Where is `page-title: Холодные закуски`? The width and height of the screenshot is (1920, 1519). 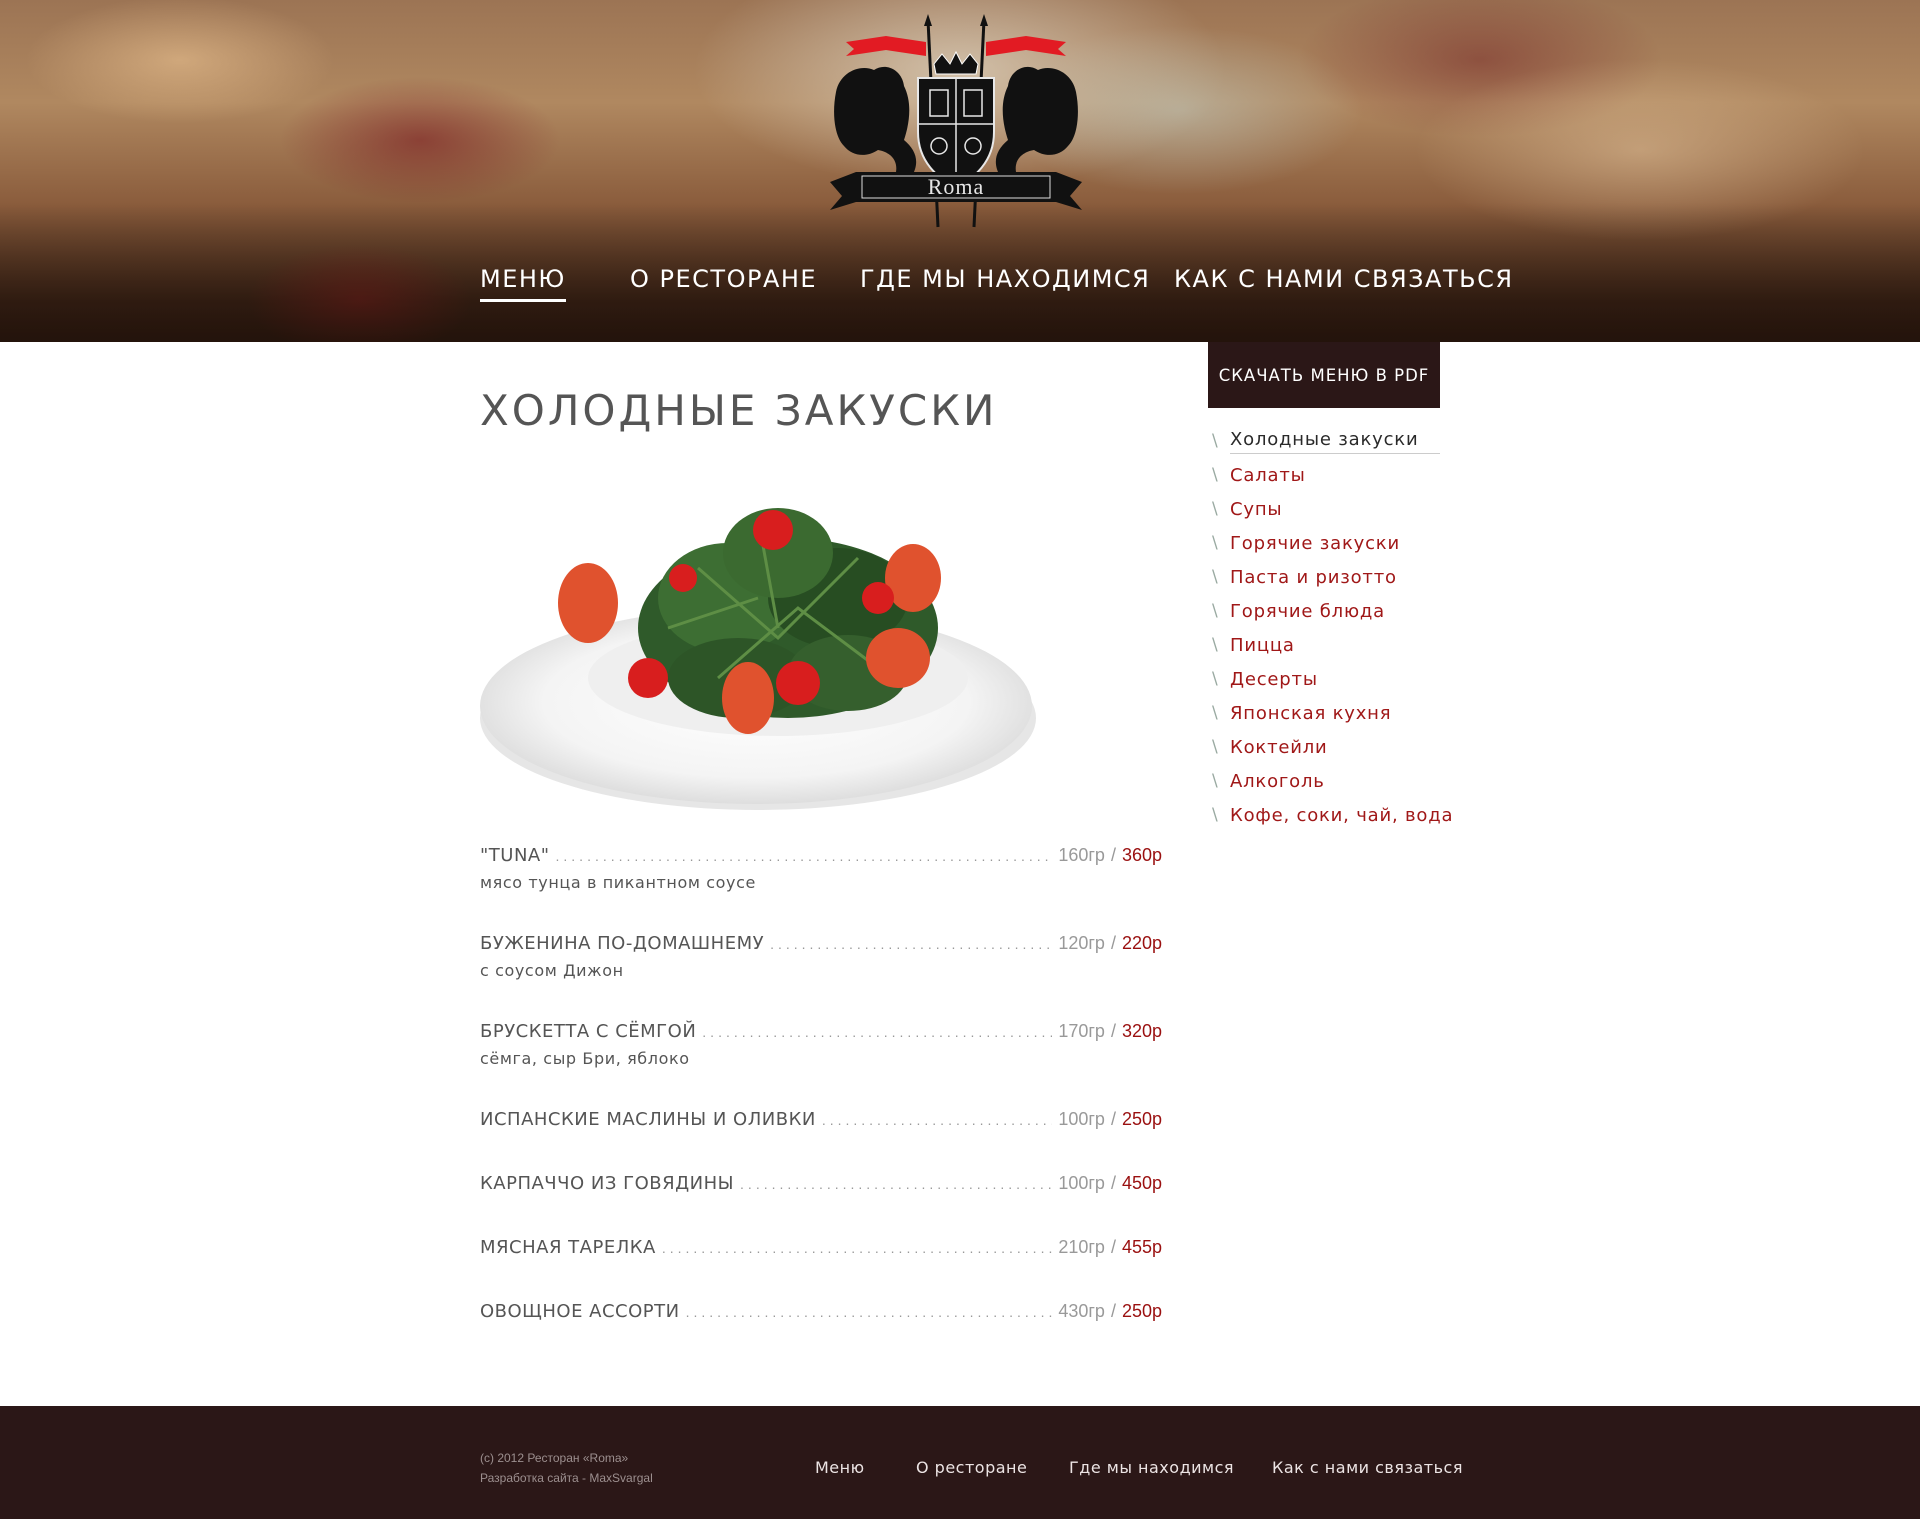 page-title: Холодные закуски is located at coordinates (739, 410).